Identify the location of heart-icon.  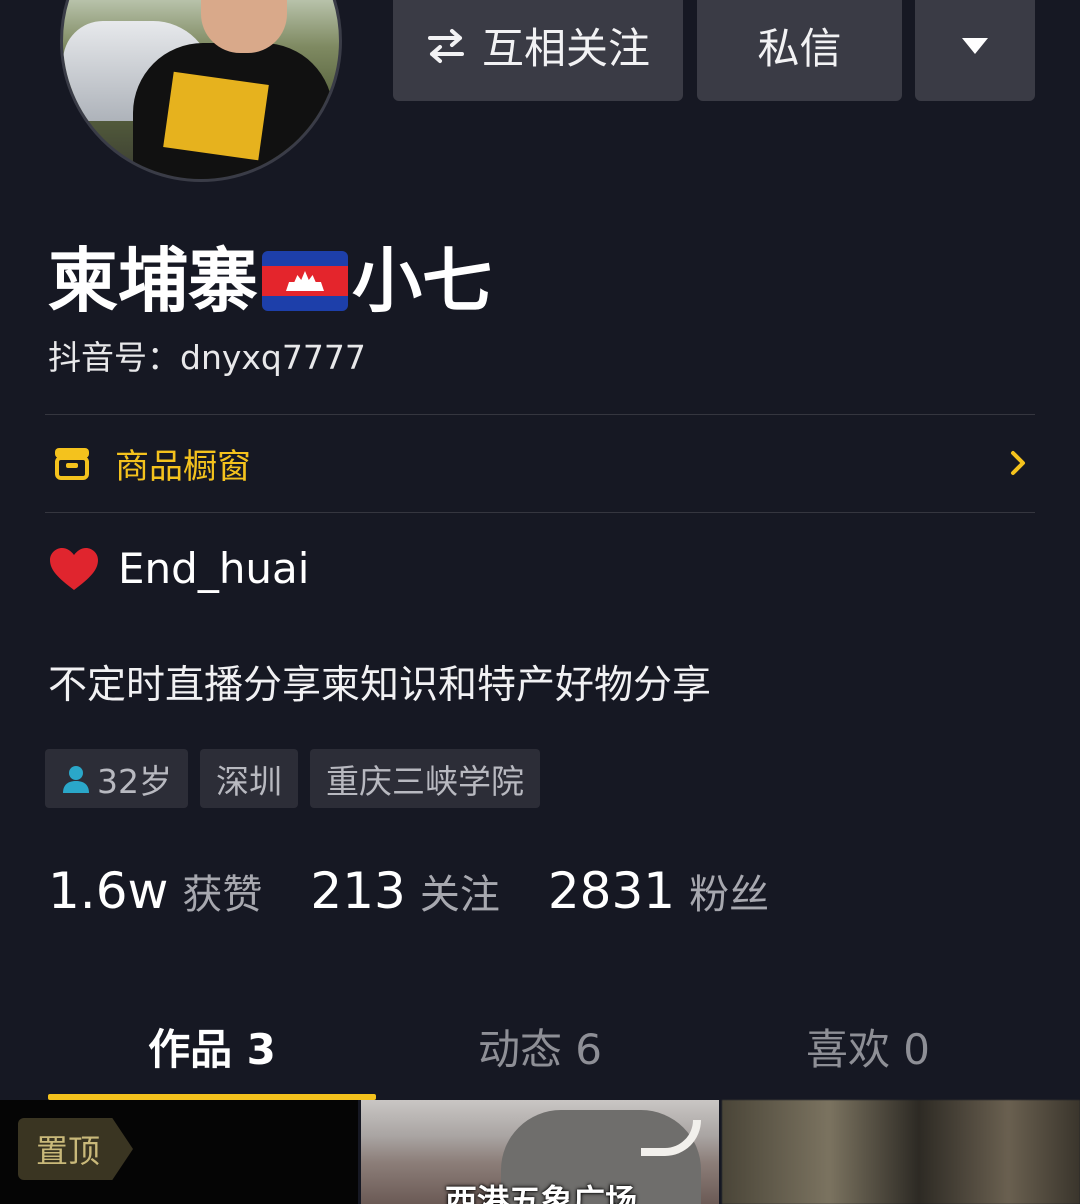
(74, 569).